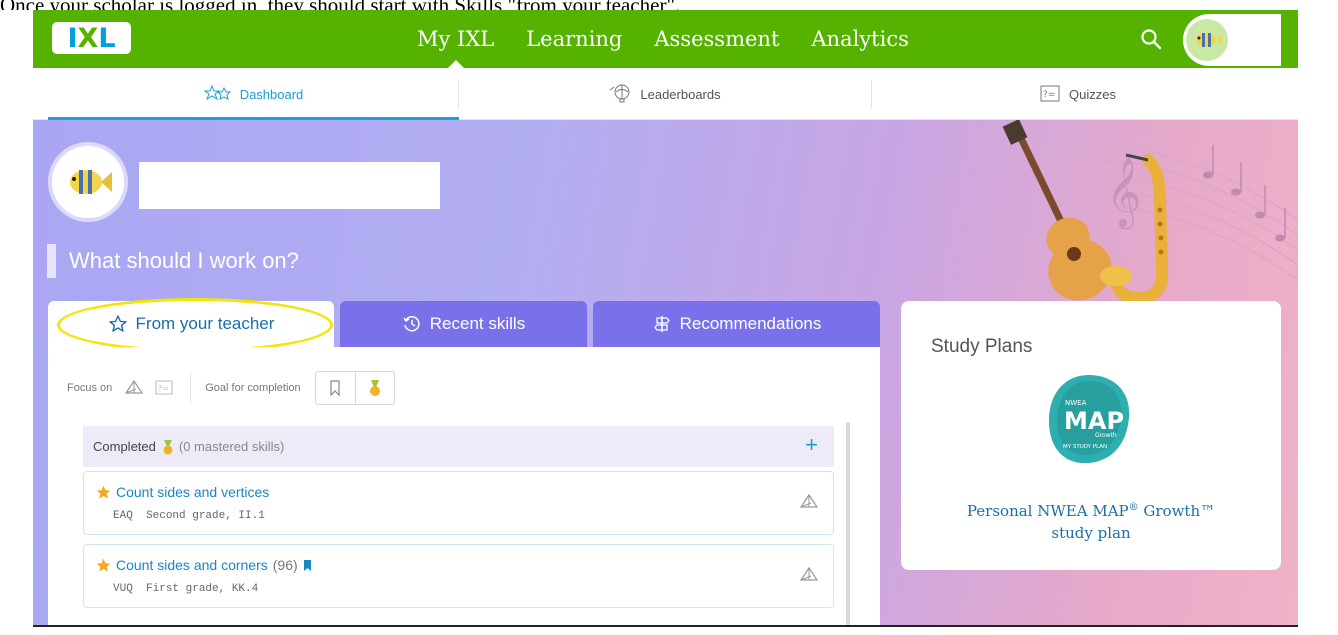 Image resolution: width=1338 pixels, height=635 pixels. I want to click on nwea-map-badge: NWEA MAP Growth MY STUDY PLAN, so click(1089, 421).